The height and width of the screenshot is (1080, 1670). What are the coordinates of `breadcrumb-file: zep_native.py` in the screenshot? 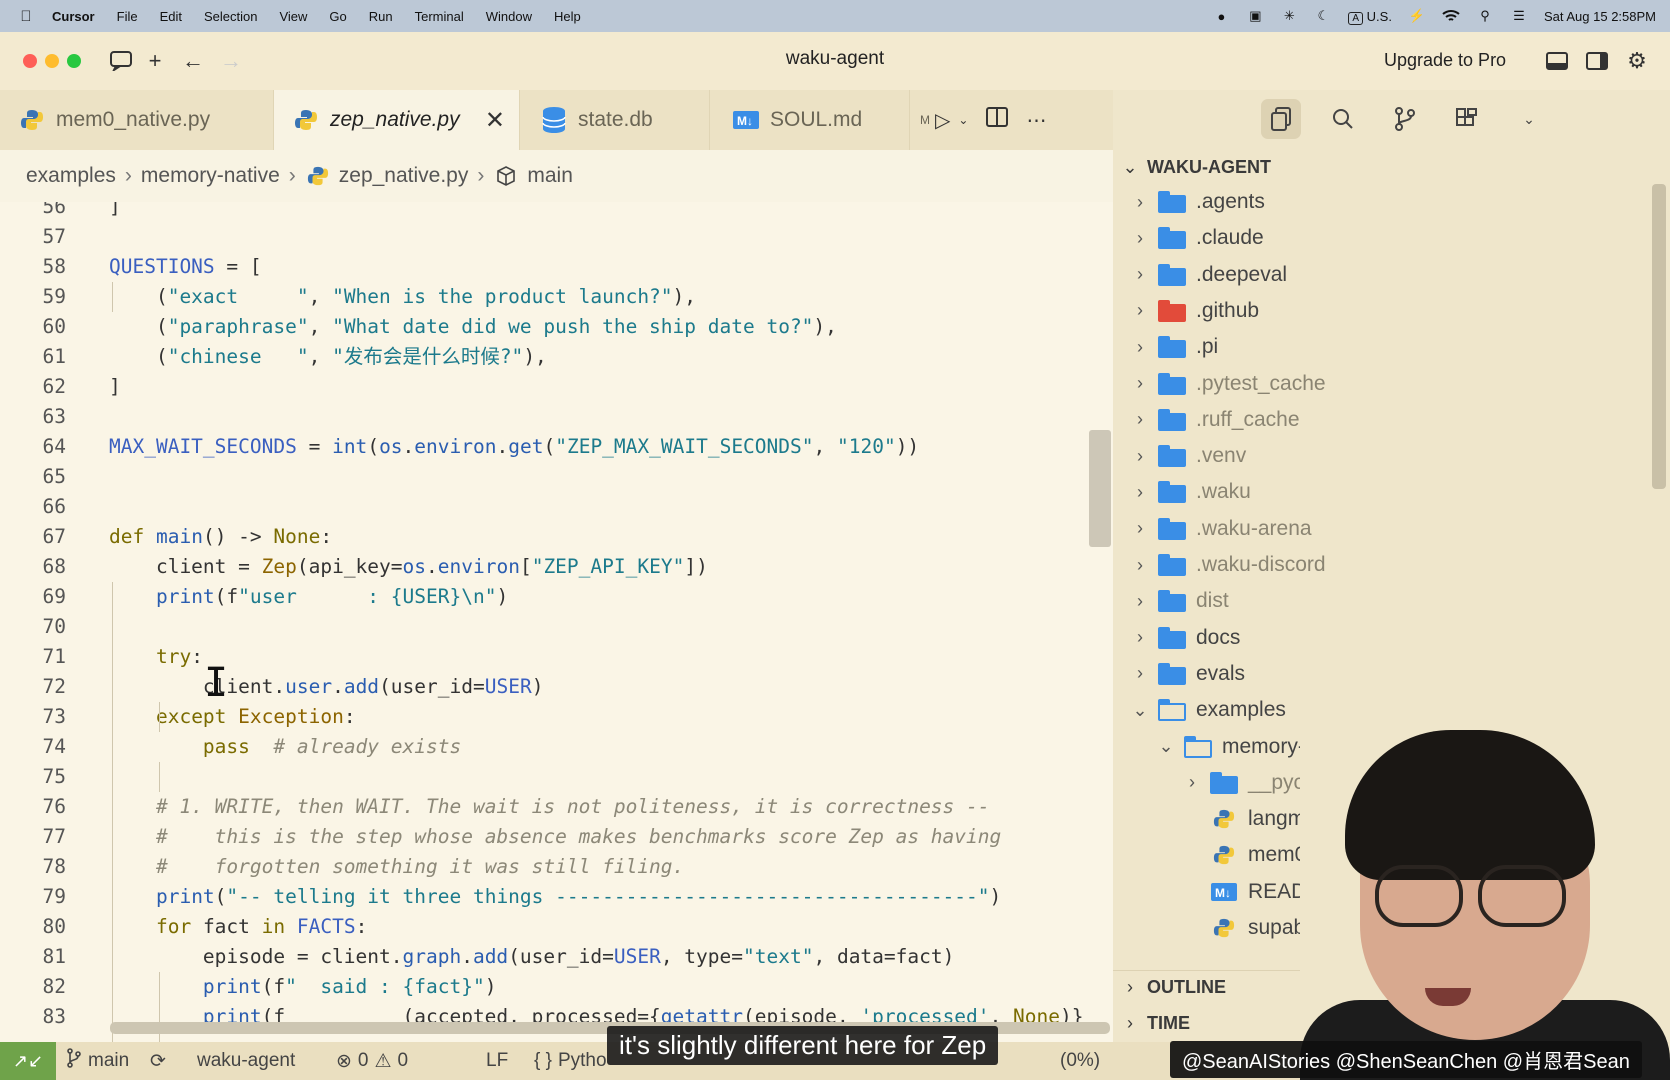 It's located at (404, 176).